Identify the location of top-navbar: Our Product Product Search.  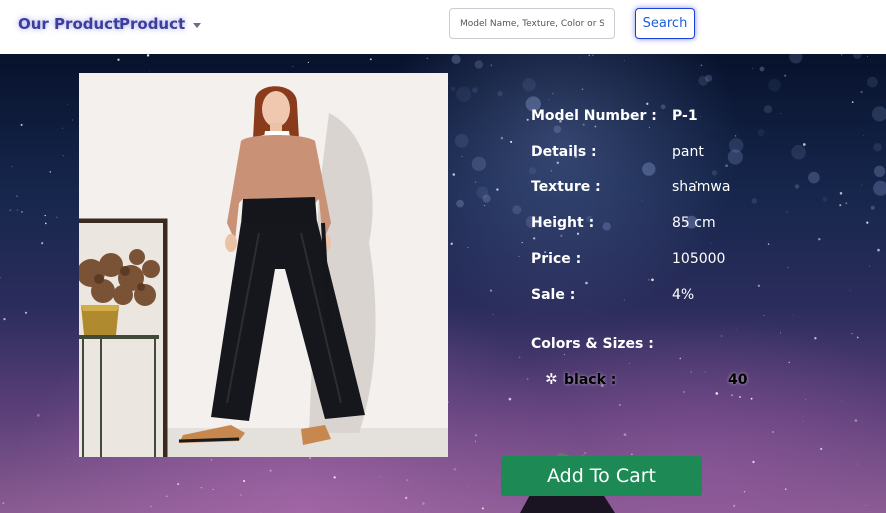
(443, 27).